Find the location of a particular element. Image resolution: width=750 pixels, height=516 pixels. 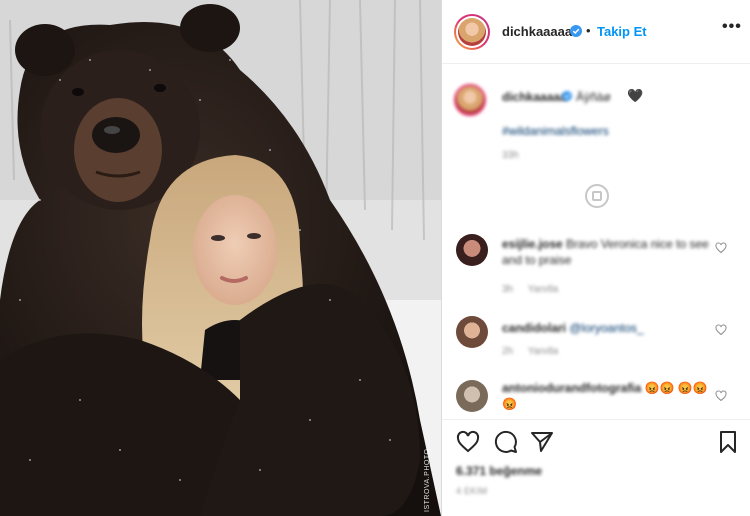

comment-username: antoniodurandfotografia is located at coordinates (571, 388).